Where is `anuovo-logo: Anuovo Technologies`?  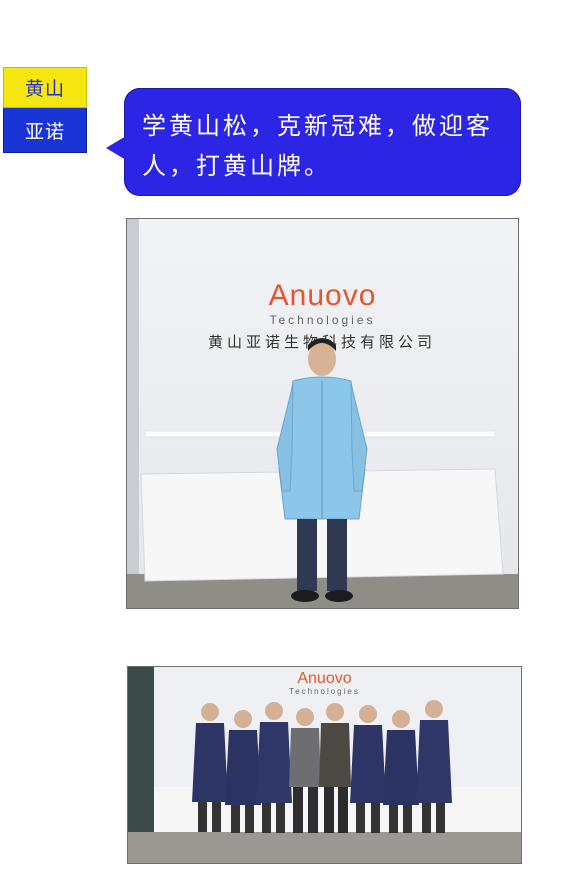 anuovo-logo: Anuovo Technologies is located at coordinates (322, 303).